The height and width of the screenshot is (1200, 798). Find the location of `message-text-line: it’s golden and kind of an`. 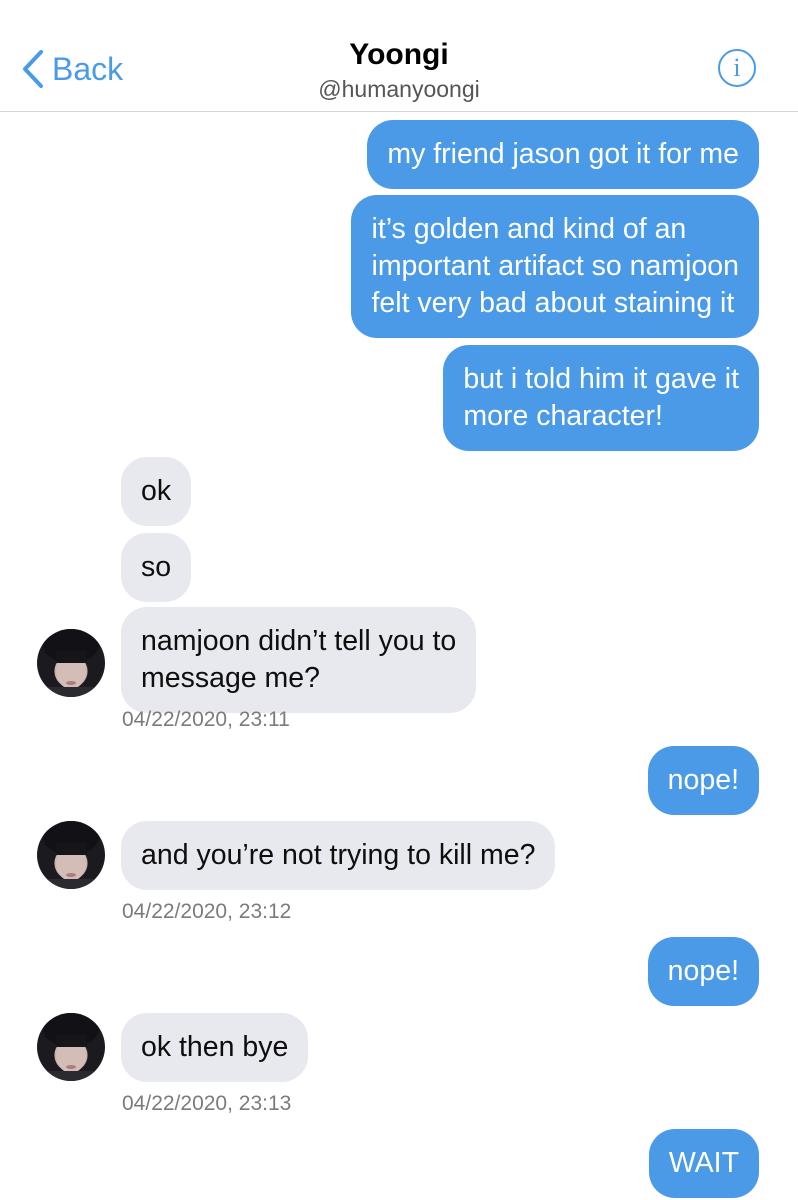

message-text-line: it’s golden and kind of an is located at coordinates (529, 229).